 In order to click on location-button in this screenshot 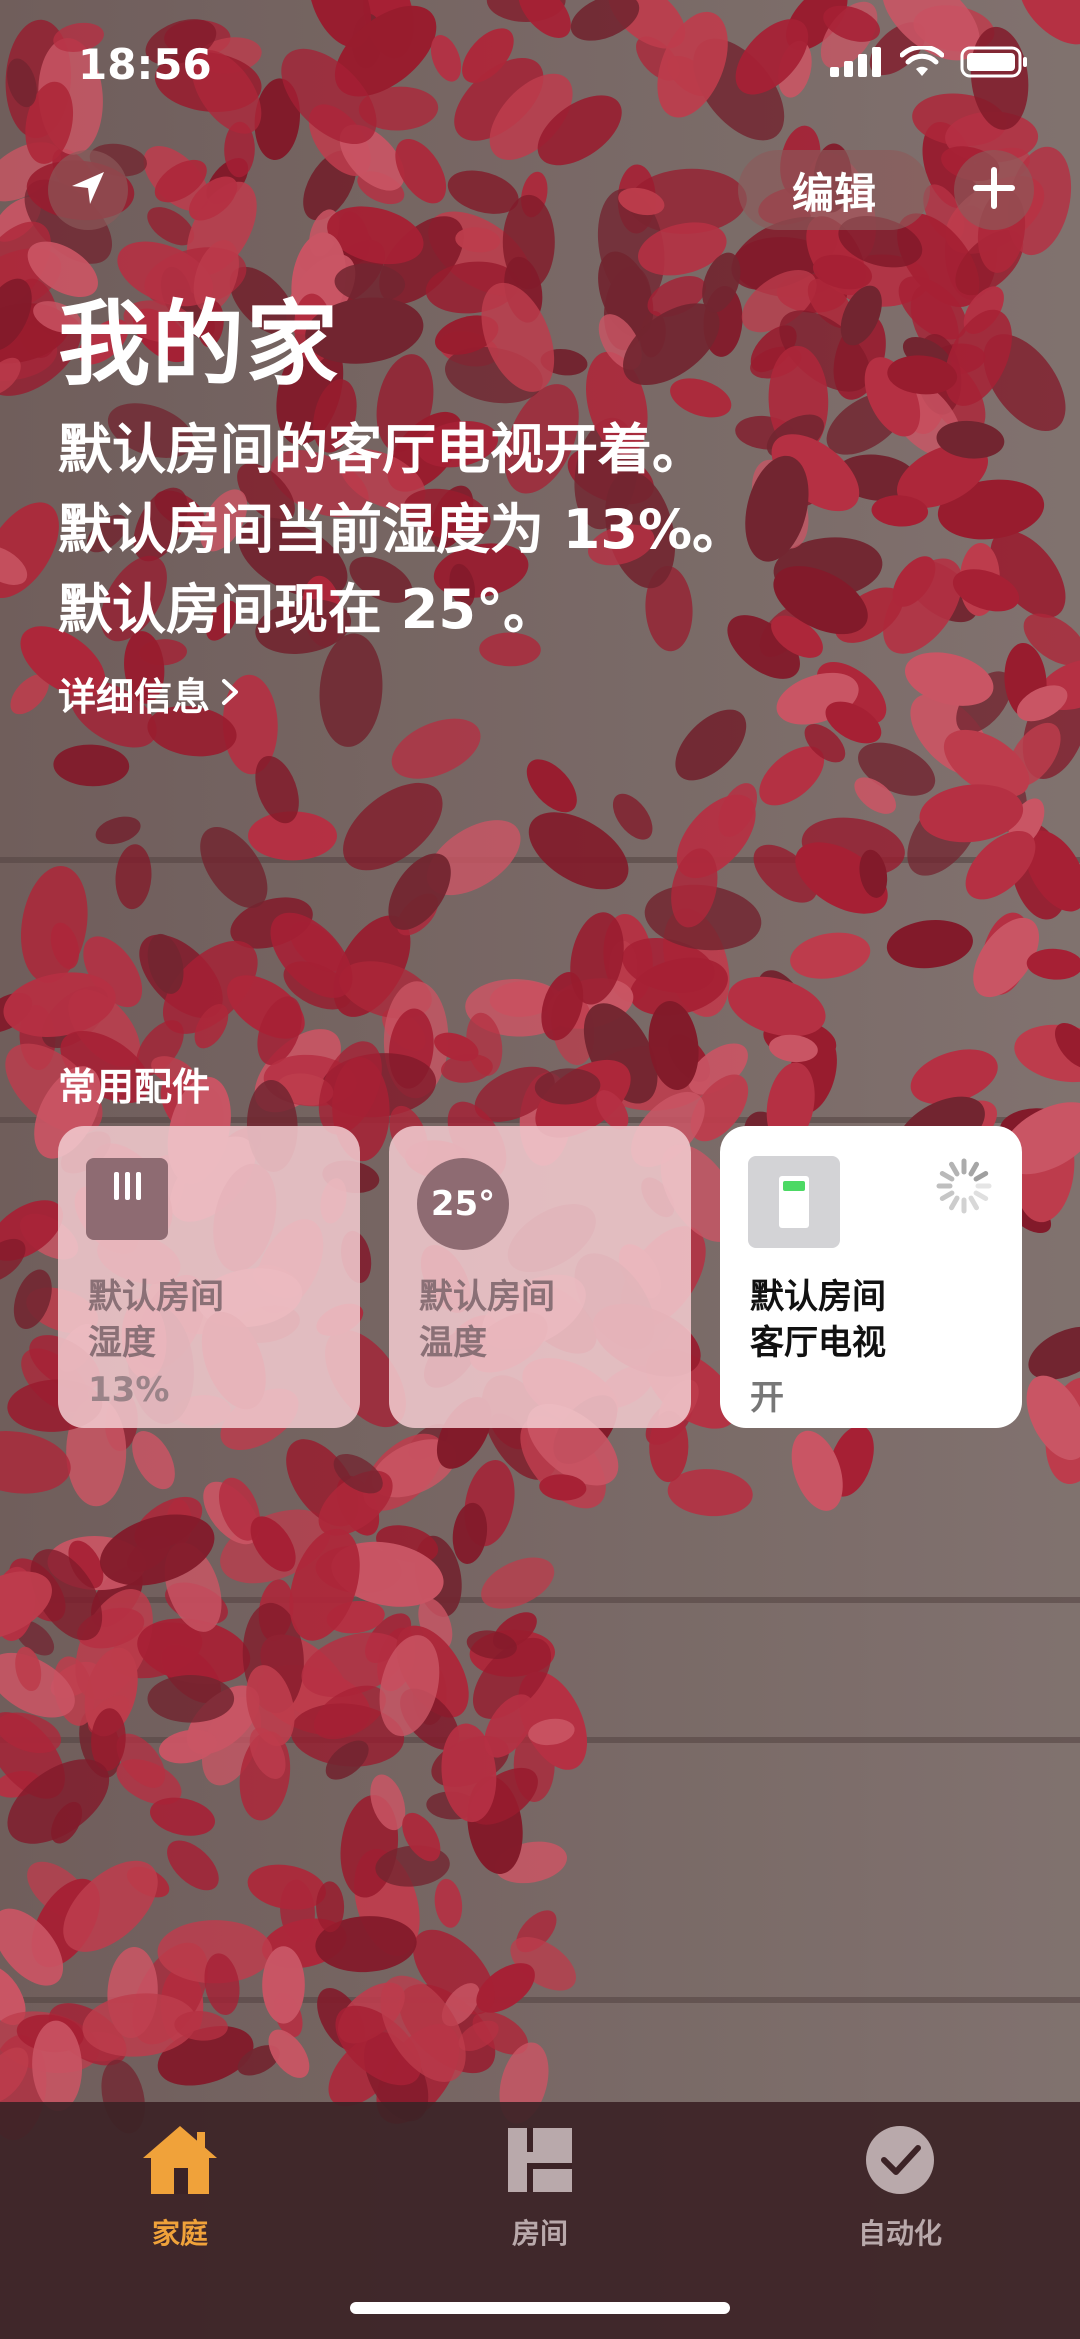, I will do `click(88, 190)`.